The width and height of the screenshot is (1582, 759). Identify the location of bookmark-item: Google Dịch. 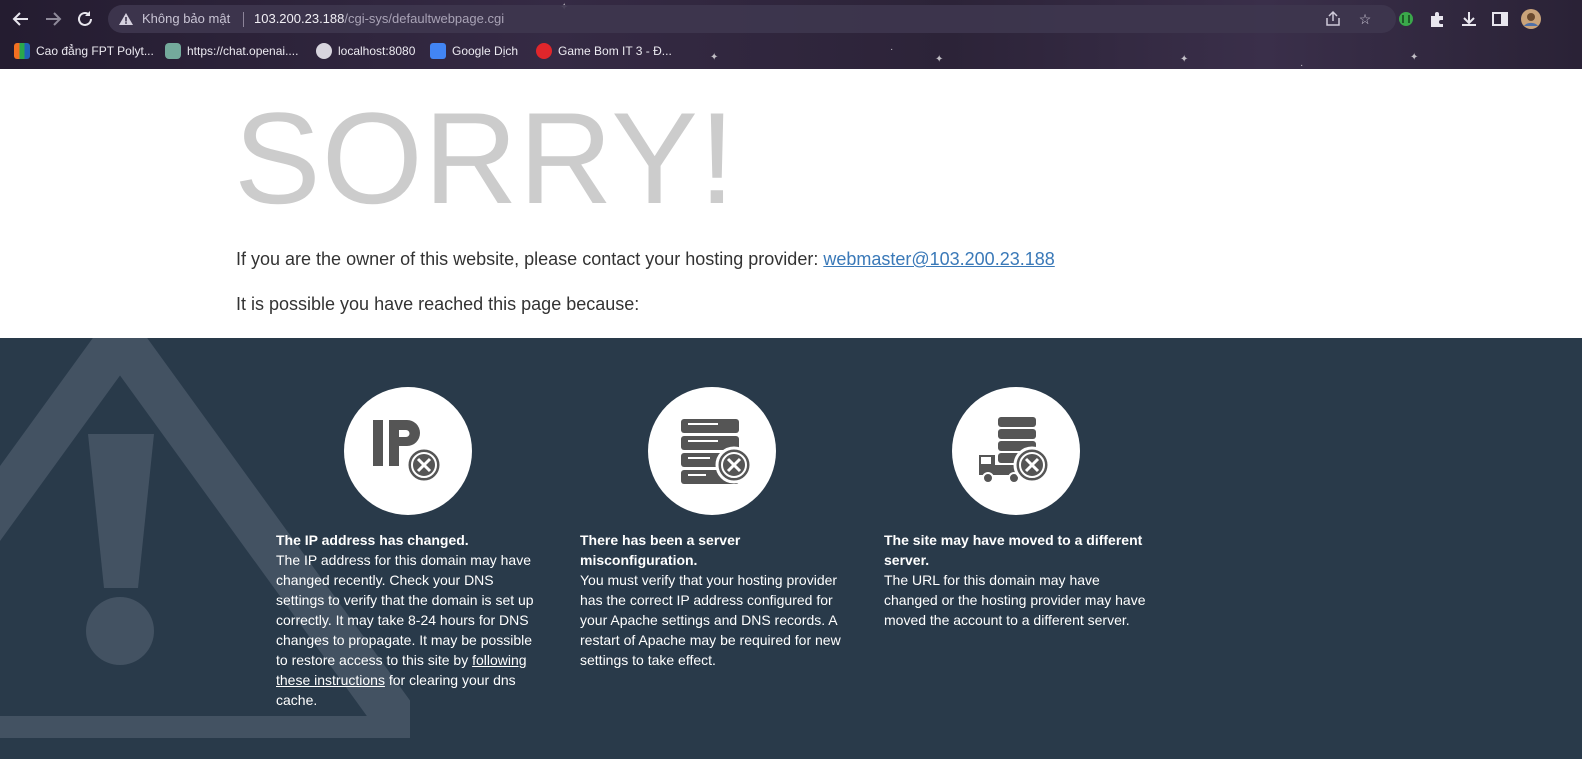
(474, 51).